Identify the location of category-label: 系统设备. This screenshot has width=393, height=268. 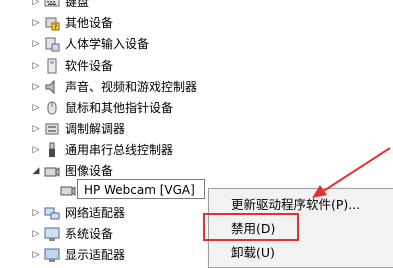
(89, 234).